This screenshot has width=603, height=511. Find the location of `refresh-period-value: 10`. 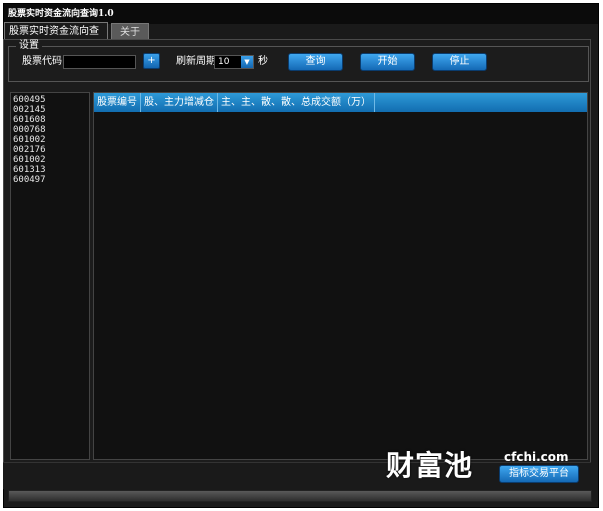

refresh-period-value: 10 is located at coordinates (224, 62).